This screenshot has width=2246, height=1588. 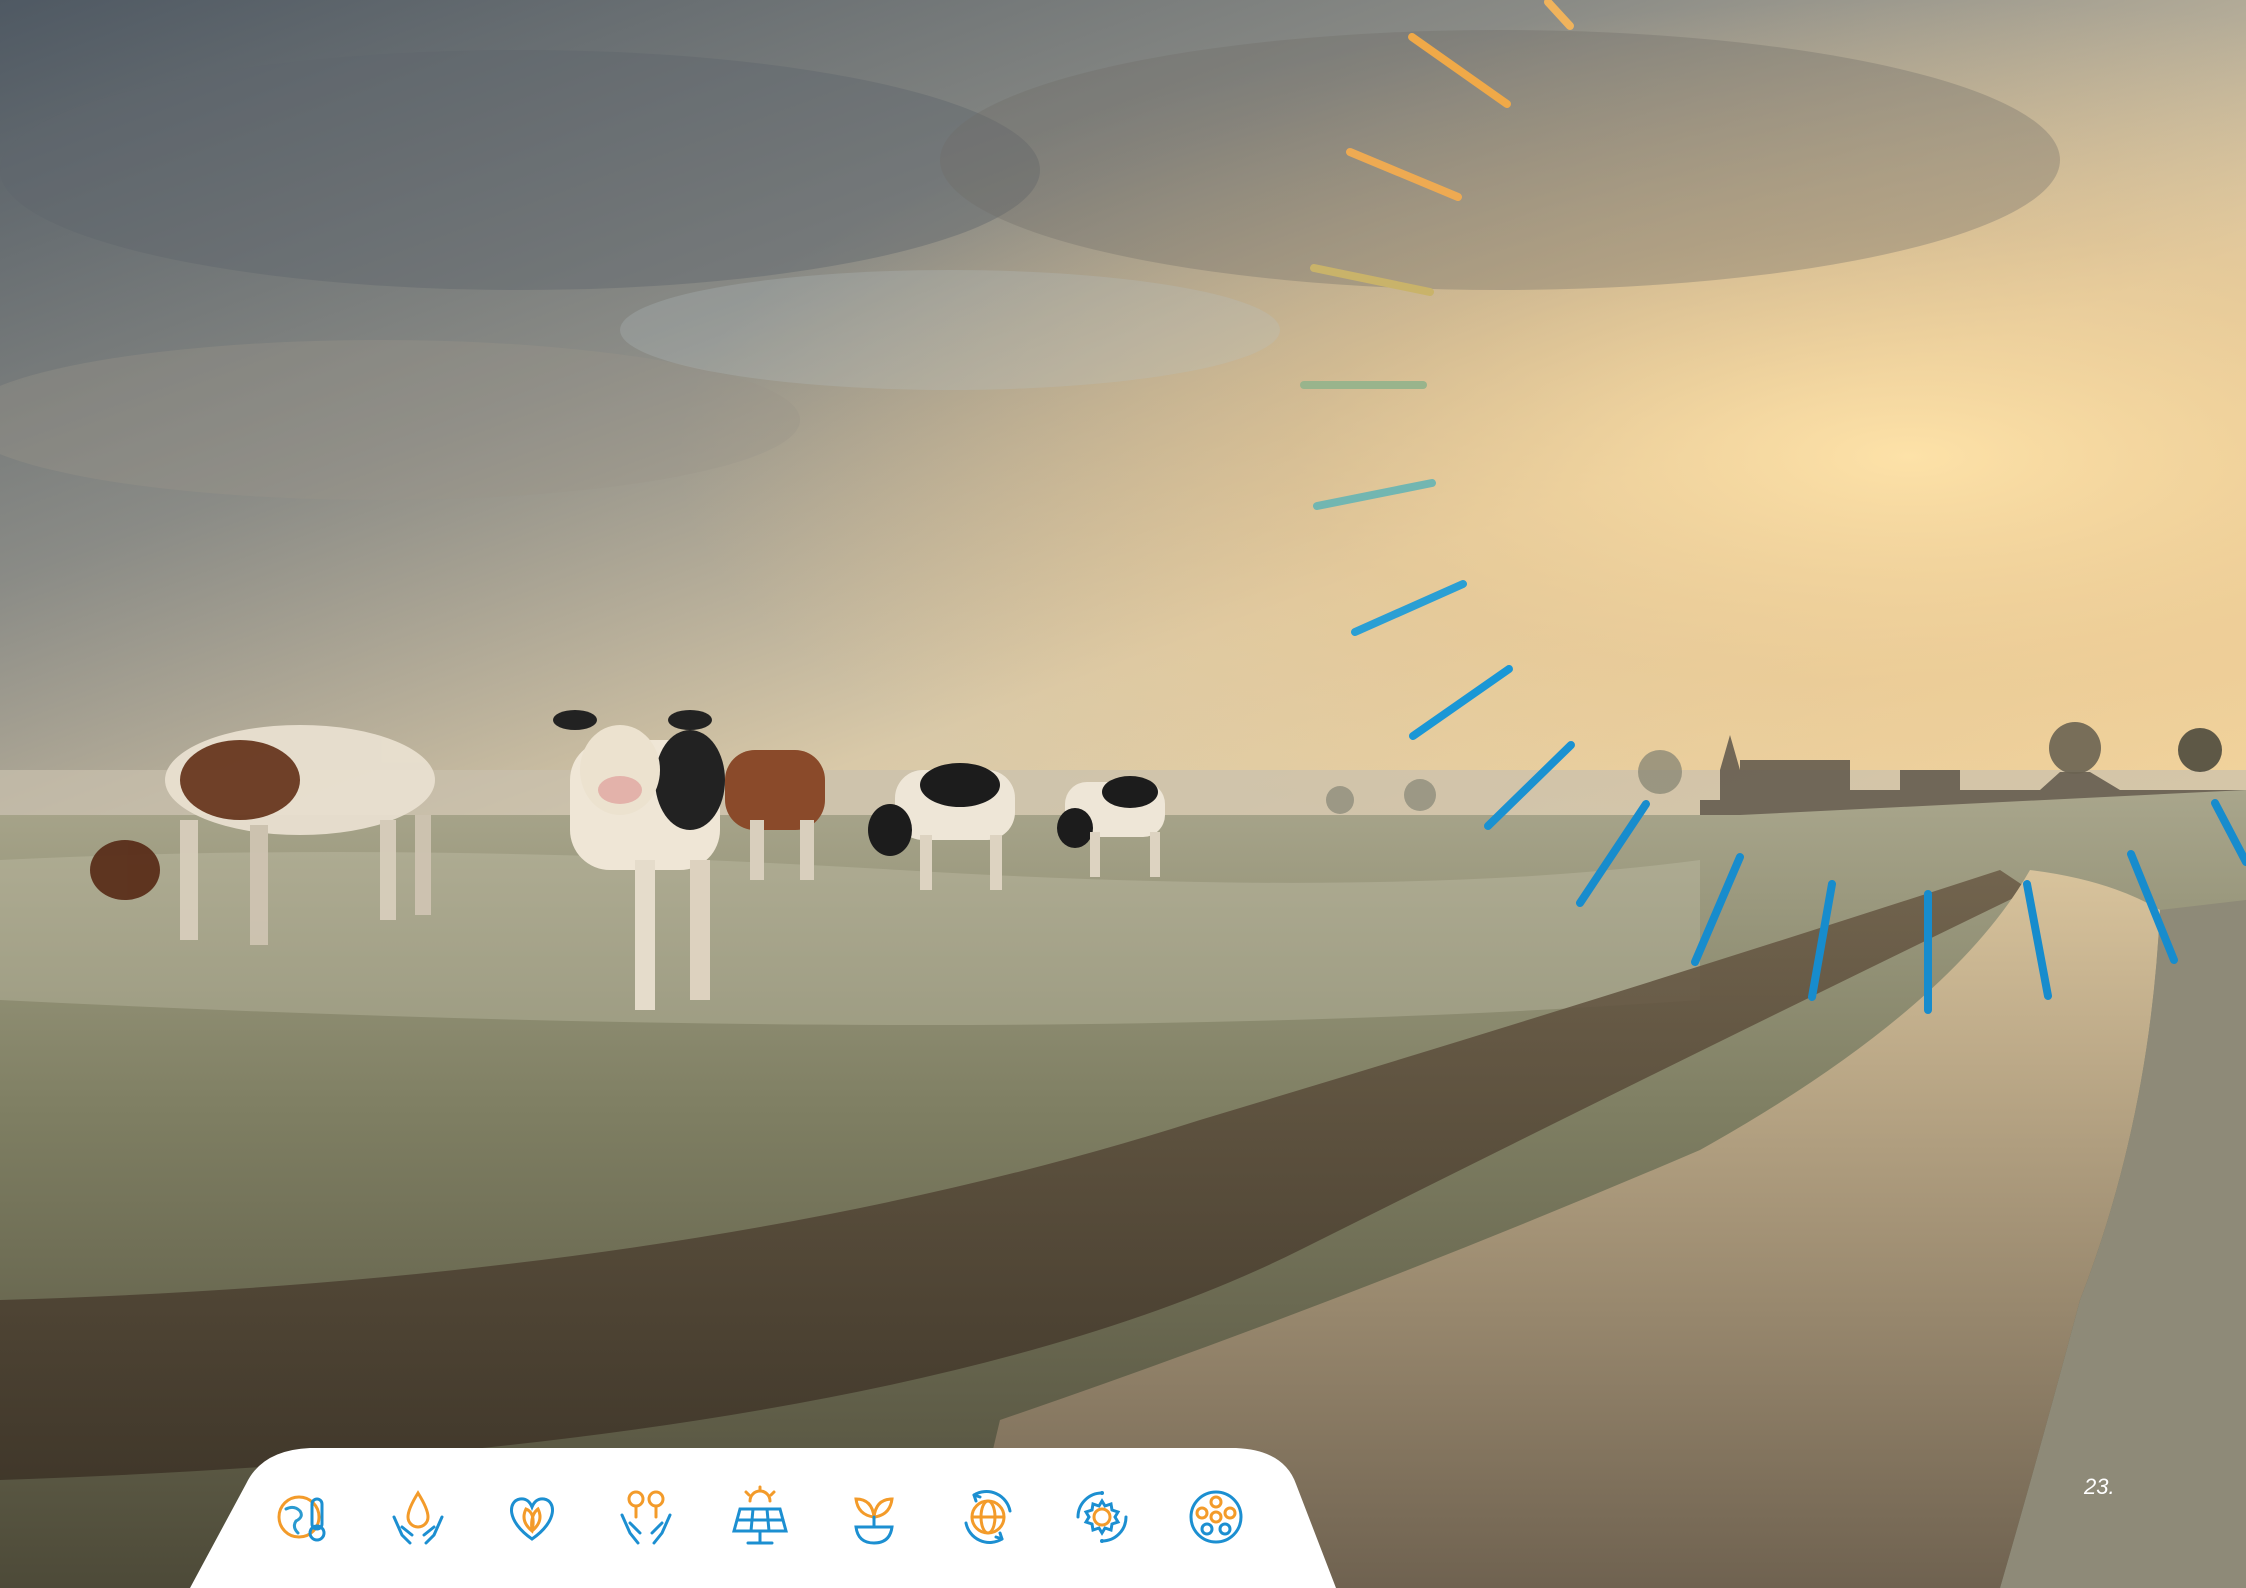 I want to click on icon-bar-background, so click(x=763, y=1518).